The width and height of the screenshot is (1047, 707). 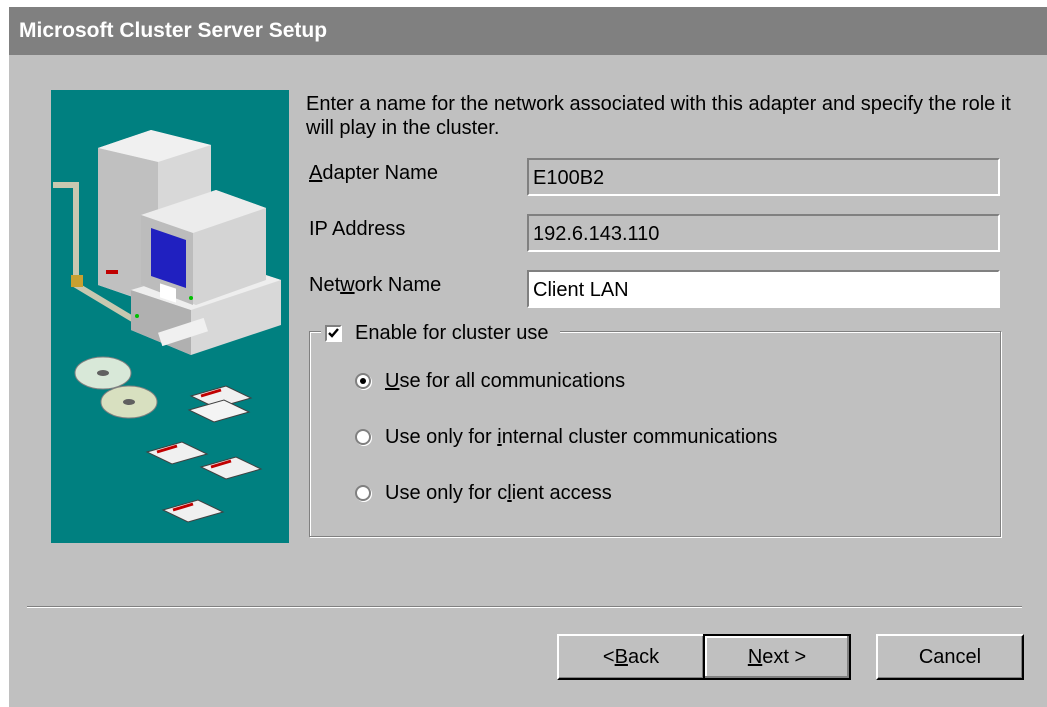 I want to click on enable-cluster-checkbox-row: Enable for cluster use, so click(x=441, y=333).